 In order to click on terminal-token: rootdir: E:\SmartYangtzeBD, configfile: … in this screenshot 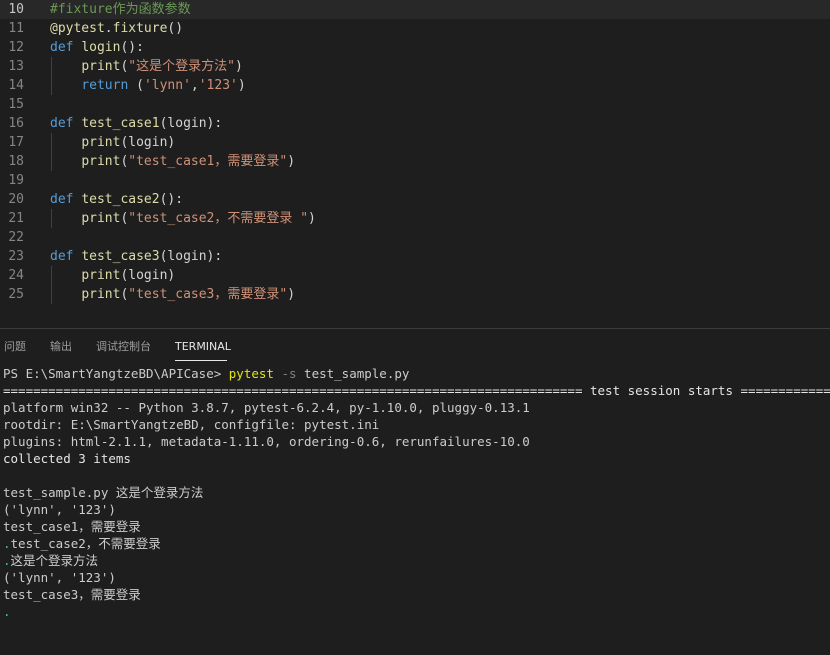, I will do `click(191, 424)`.